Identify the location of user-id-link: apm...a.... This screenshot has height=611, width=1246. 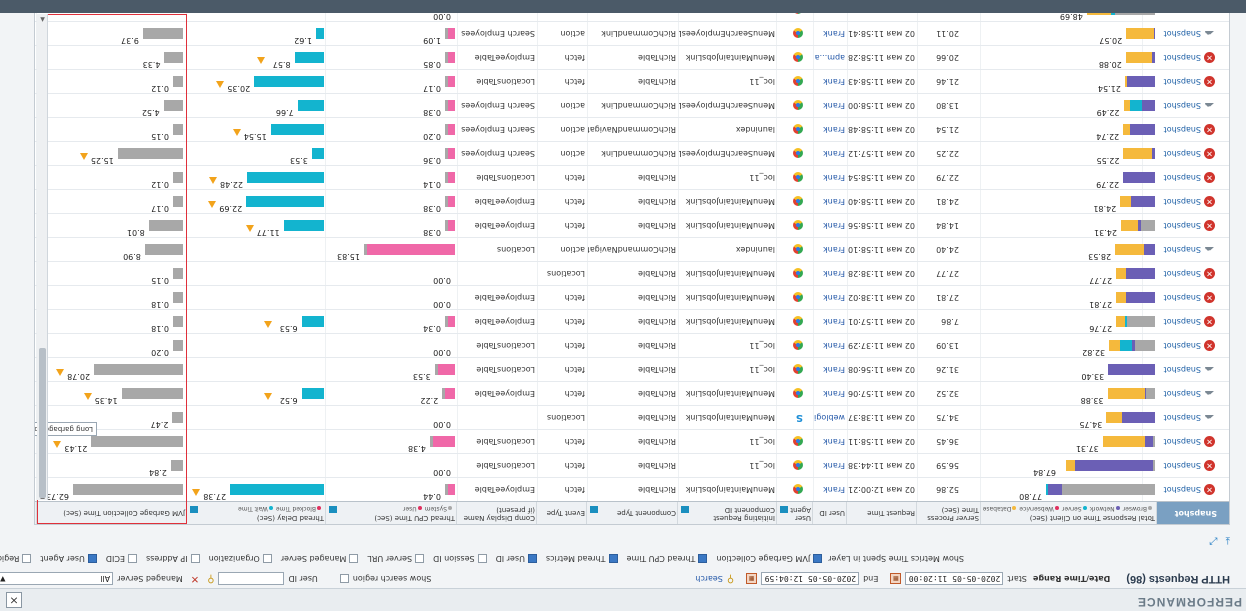
(830, 57).